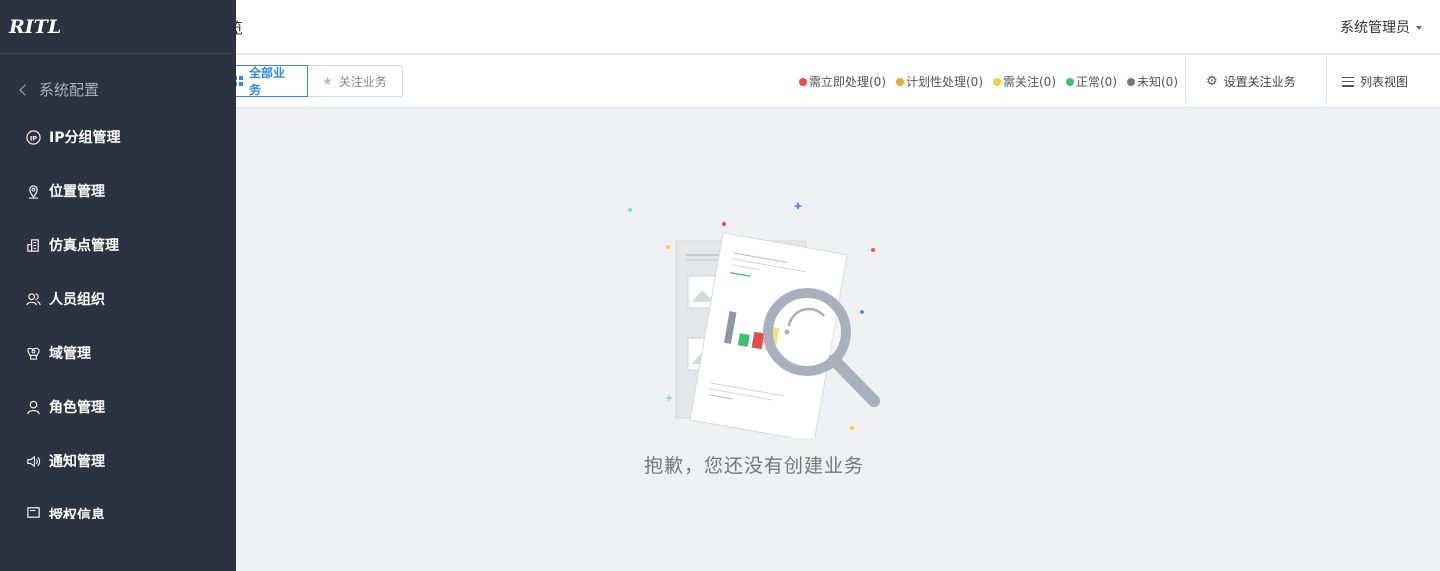  Describe the element at coordinates (1348, 81) in the screenshot. I see `list-icon` at that location.